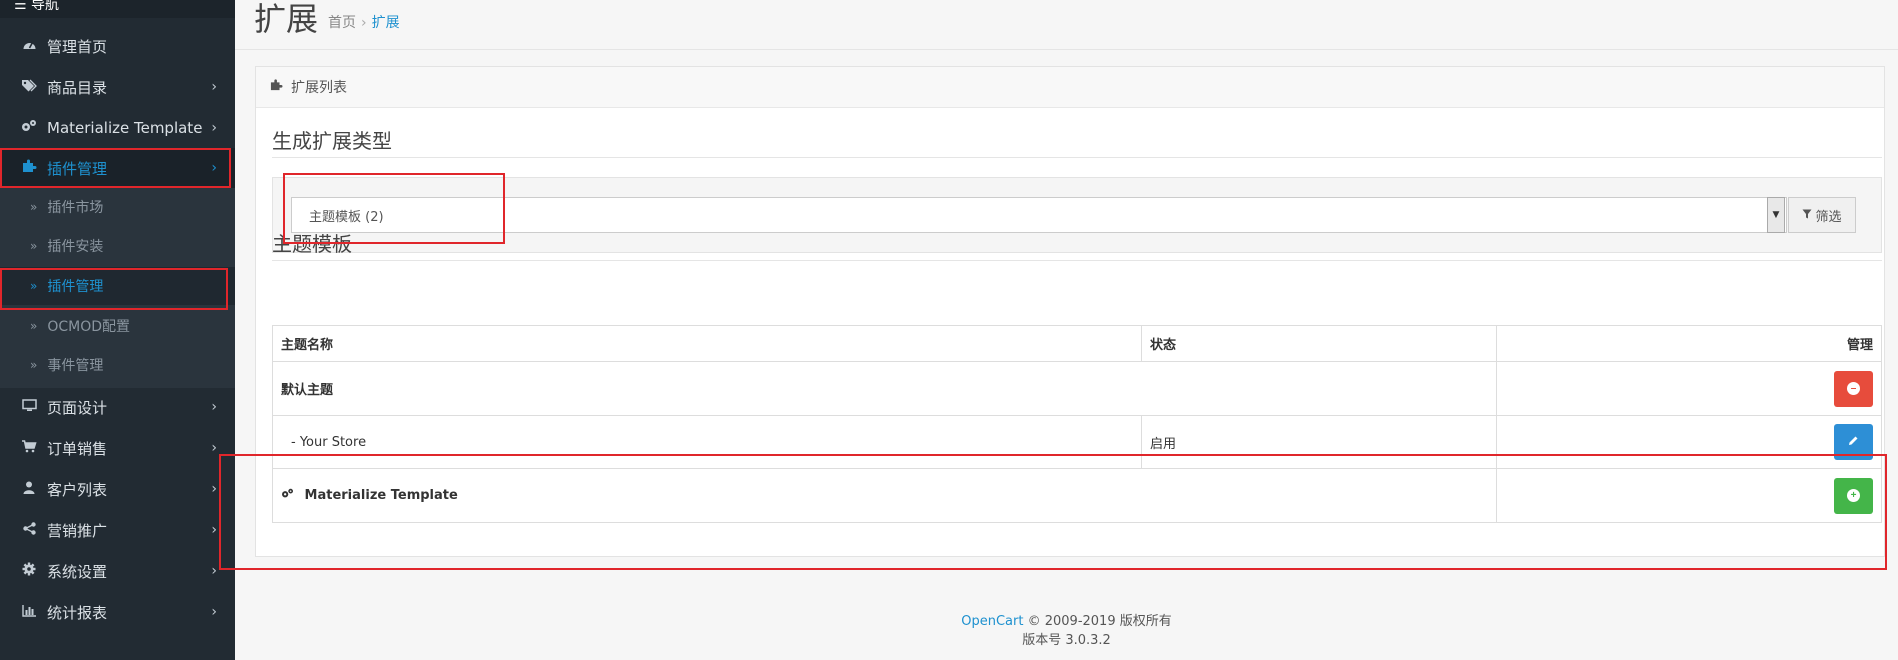  Describe the element at coordinates (117, 46) in the screenshot. I see `sidebar-item-dashboard: 管理首页` at that location.